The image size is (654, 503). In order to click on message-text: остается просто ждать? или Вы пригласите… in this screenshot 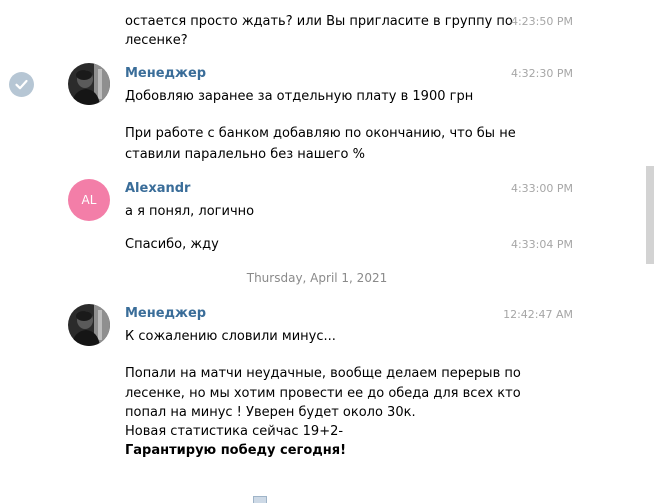, I will do `click(319, 21)`.